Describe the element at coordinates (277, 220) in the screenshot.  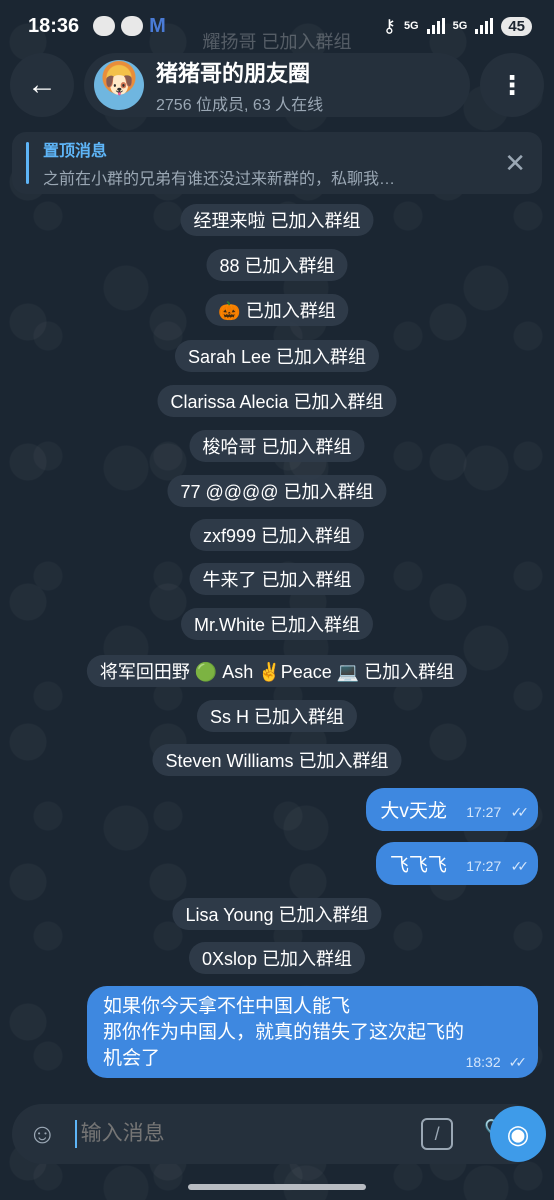
I see `service-message: 经理来啦 已加入群组` at that location.